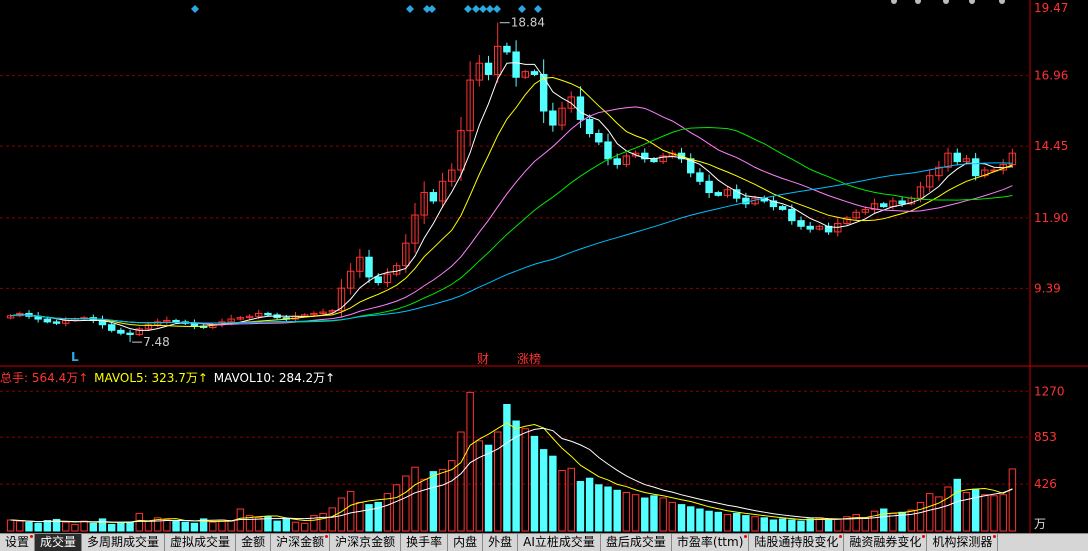  I want to click on volume-tick-label: 426, so click(1045, 484).